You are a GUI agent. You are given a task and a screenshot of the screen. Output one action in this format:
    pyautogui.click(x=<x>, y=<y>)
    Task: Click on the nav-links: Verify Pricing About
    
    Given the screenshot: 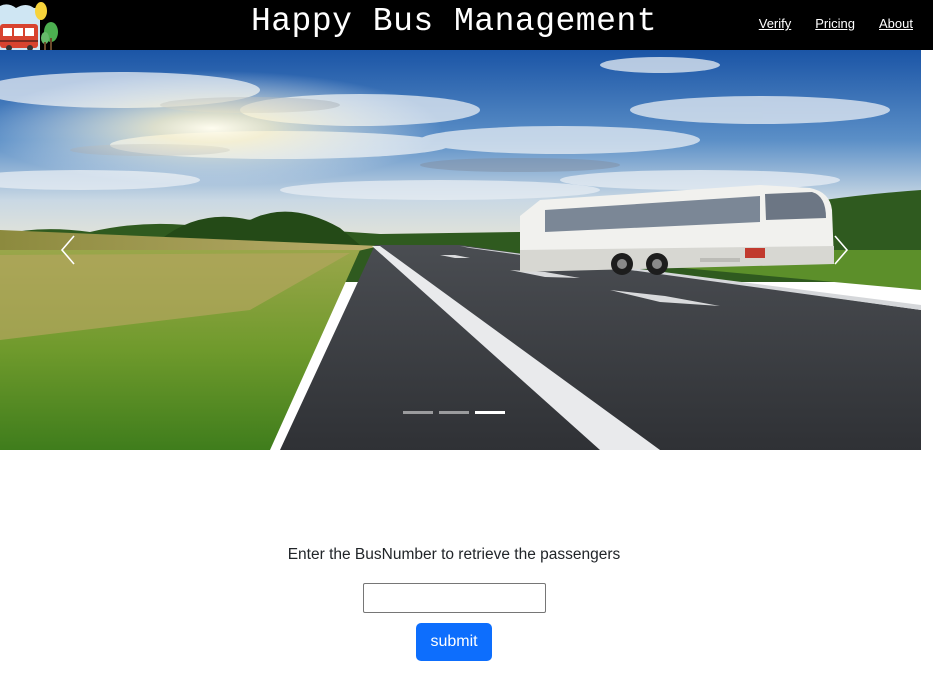 What is the action you would take?
    pyautogui.click(x=836, y=23)
    